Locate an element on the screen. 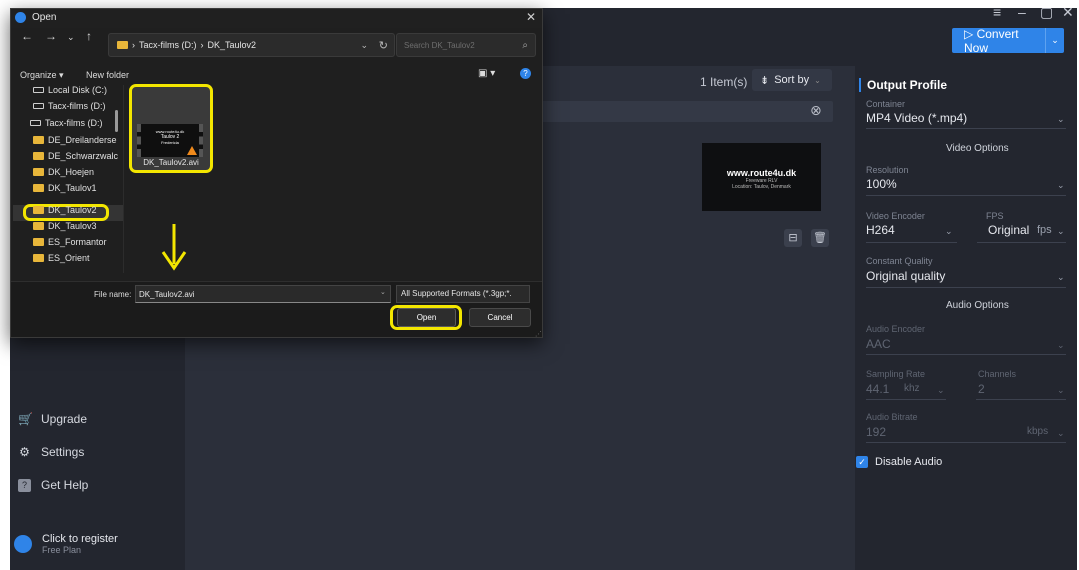  menu-icon: ≡ is located at coordinates (997, 12).